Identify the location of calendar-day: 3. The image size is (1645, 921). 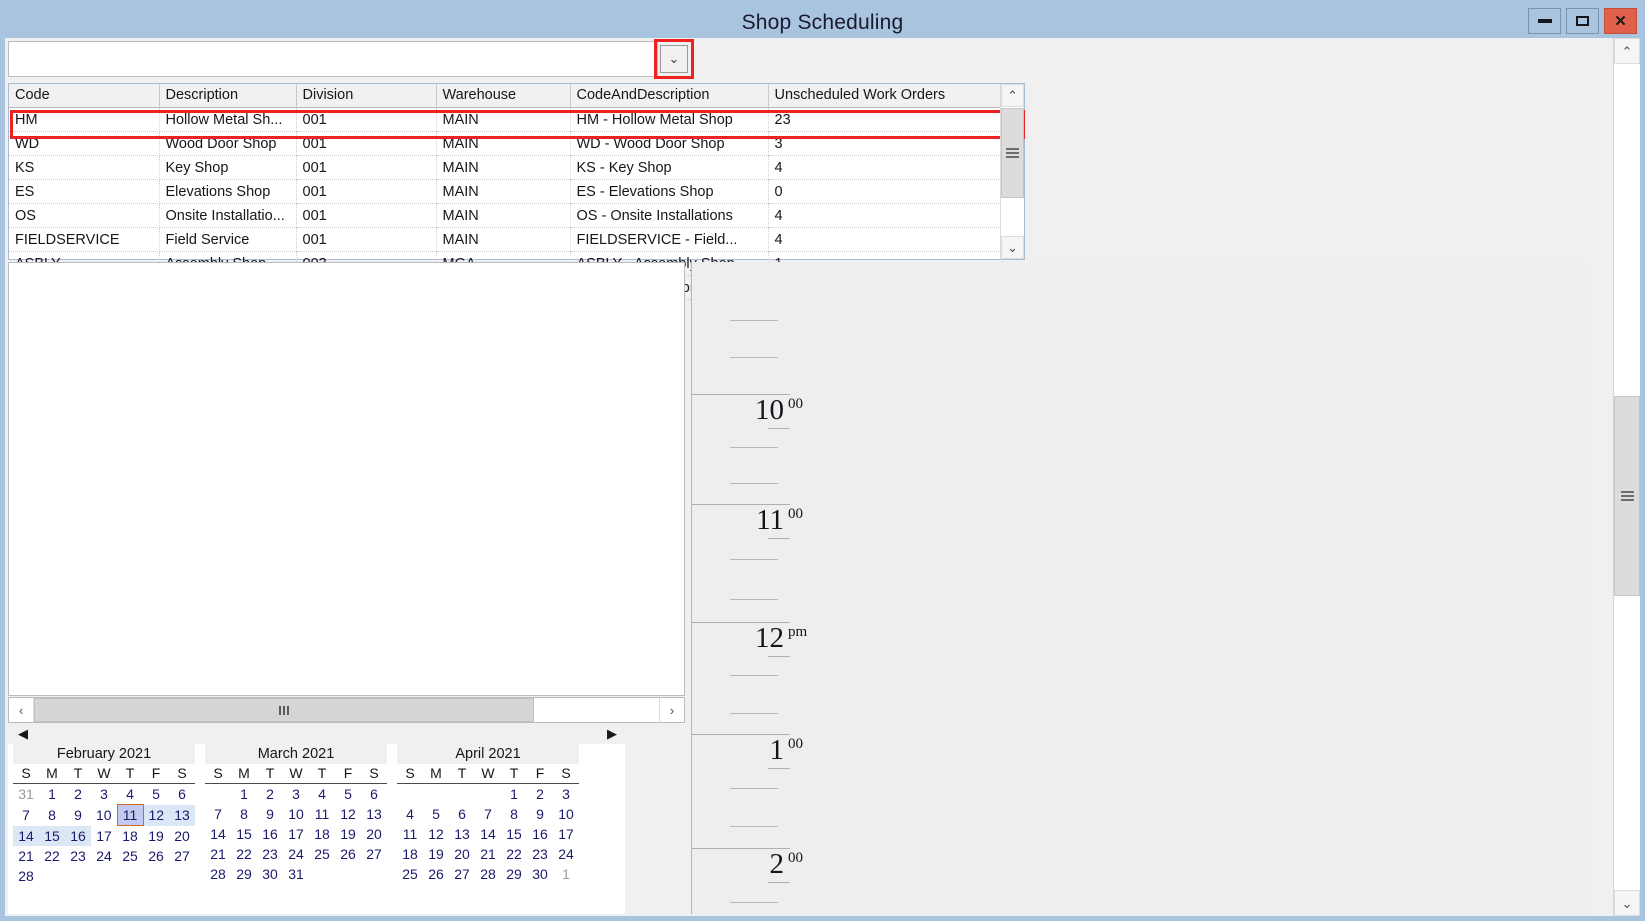
(104, 794).